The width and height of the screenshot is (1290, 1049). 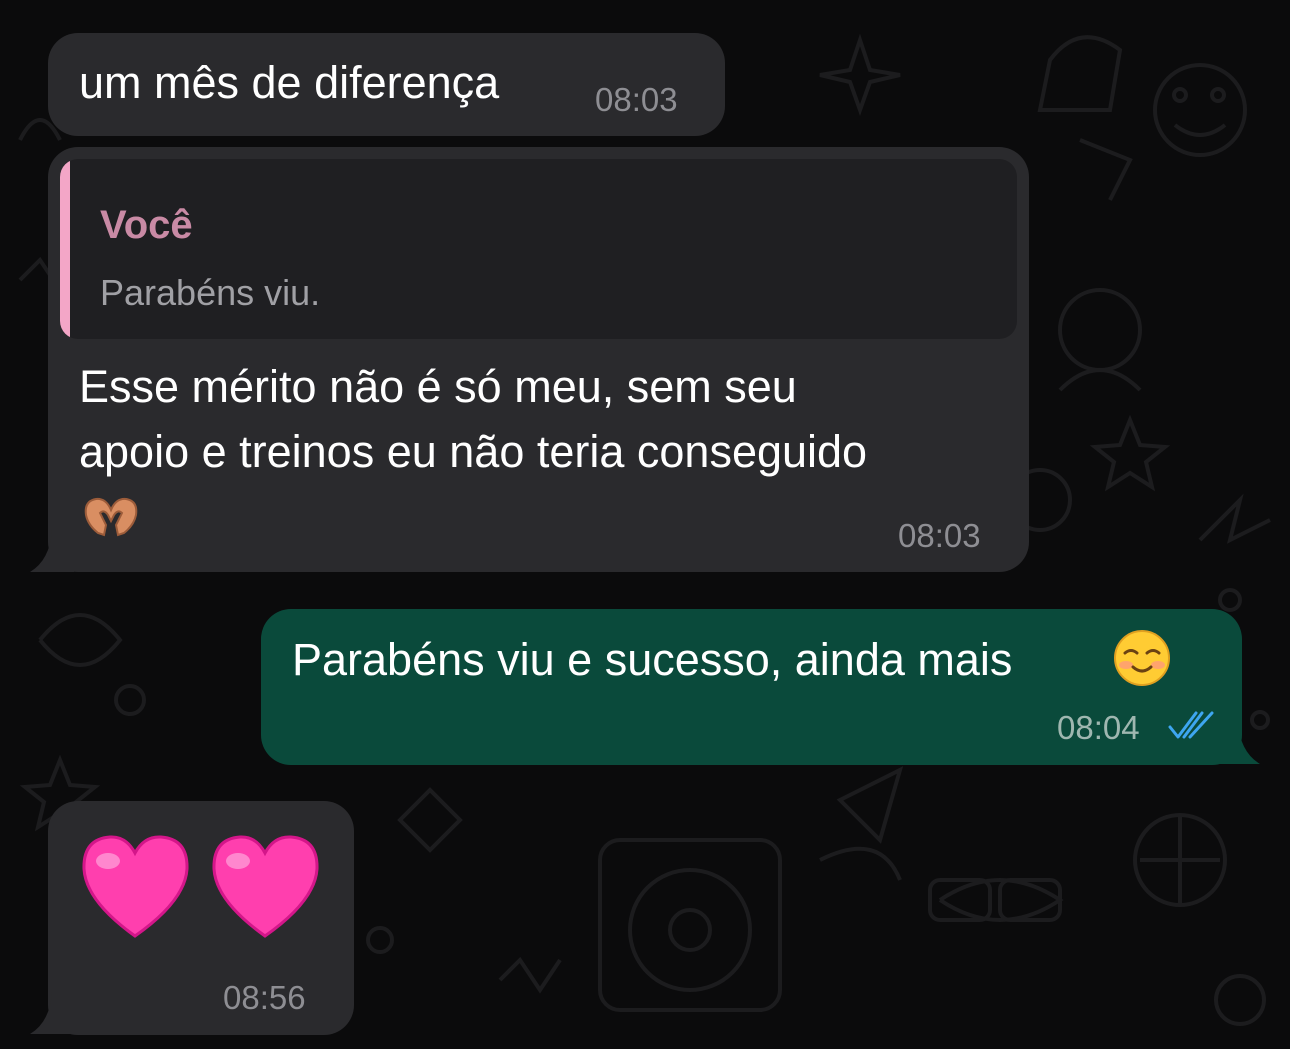 I want to click on read-receipt-icon, so click(x=1191, y=725).